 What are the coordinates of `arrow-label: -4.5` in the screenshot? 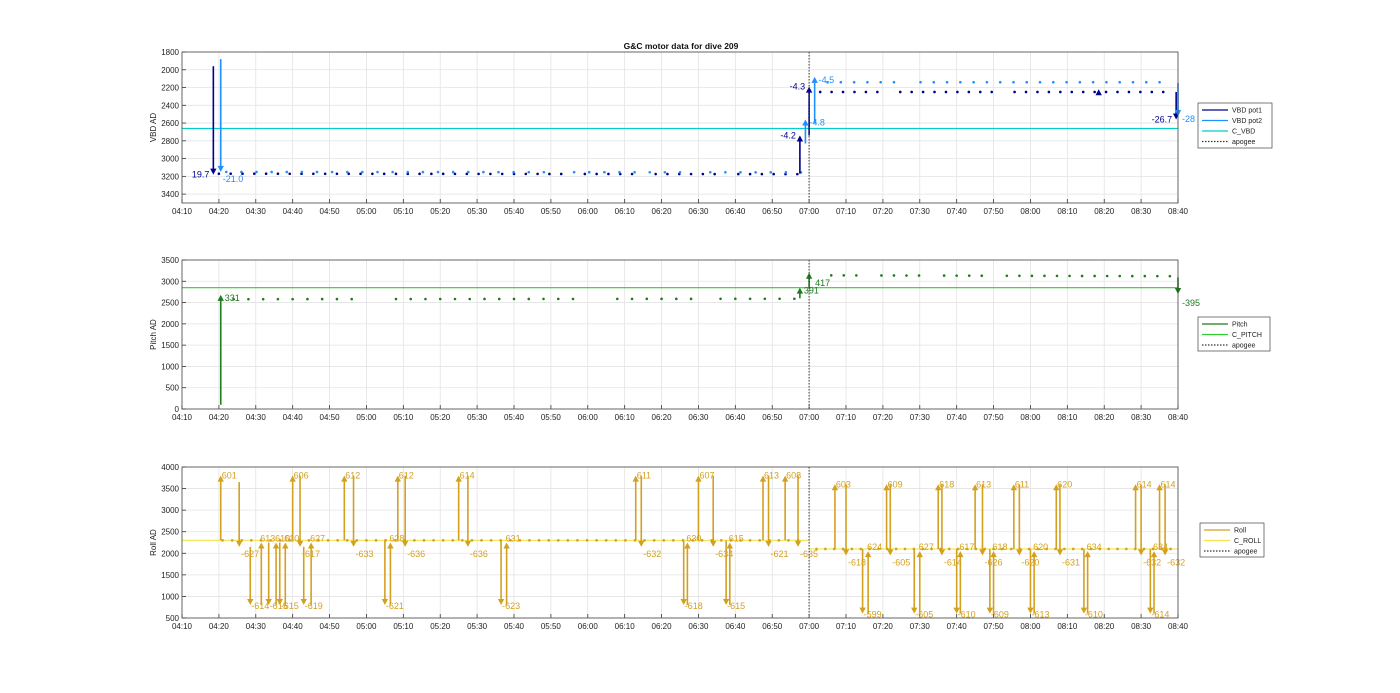 It's located at (827, 80).